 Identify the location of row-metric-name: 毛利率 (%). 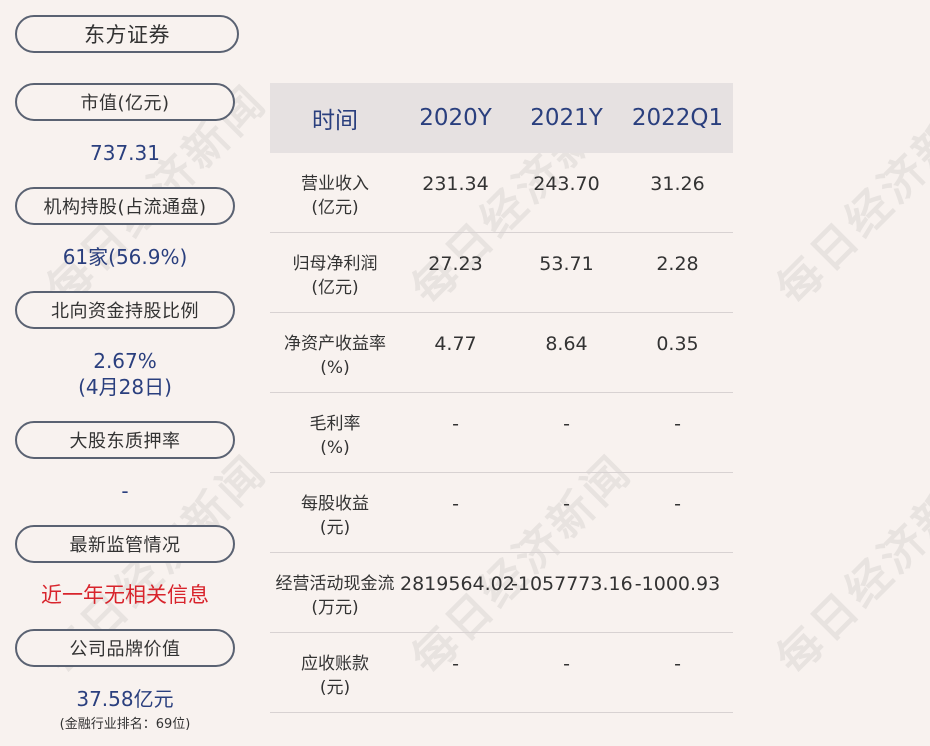
(335, 427).